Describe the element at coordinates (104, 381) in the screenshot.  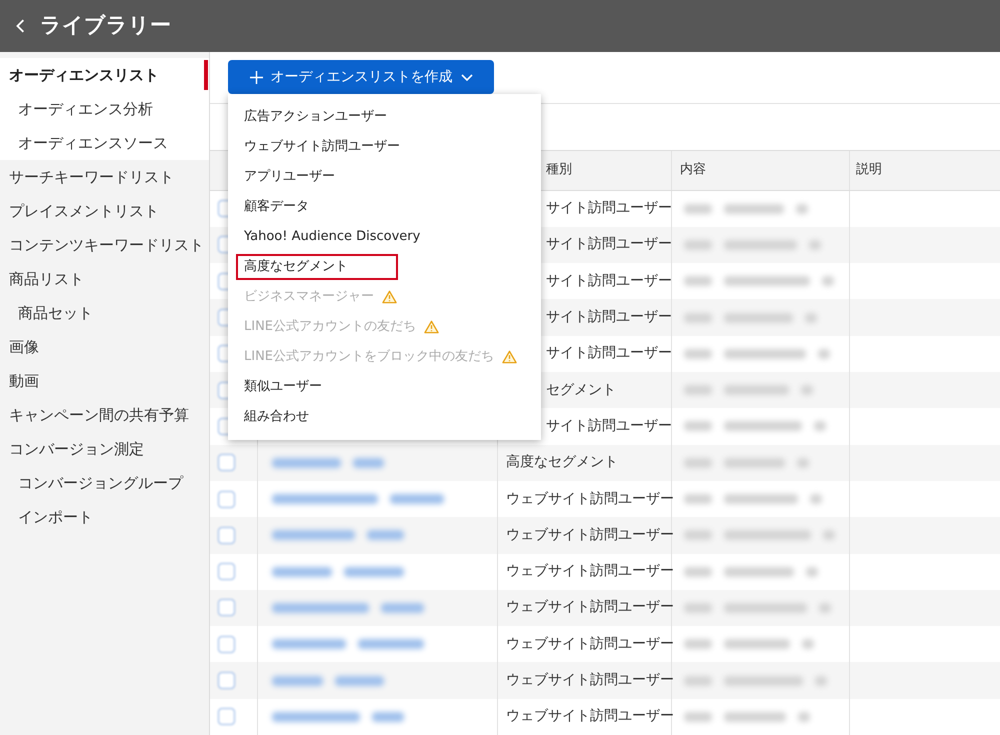
I see `sidebar-item: 動画` at that location.